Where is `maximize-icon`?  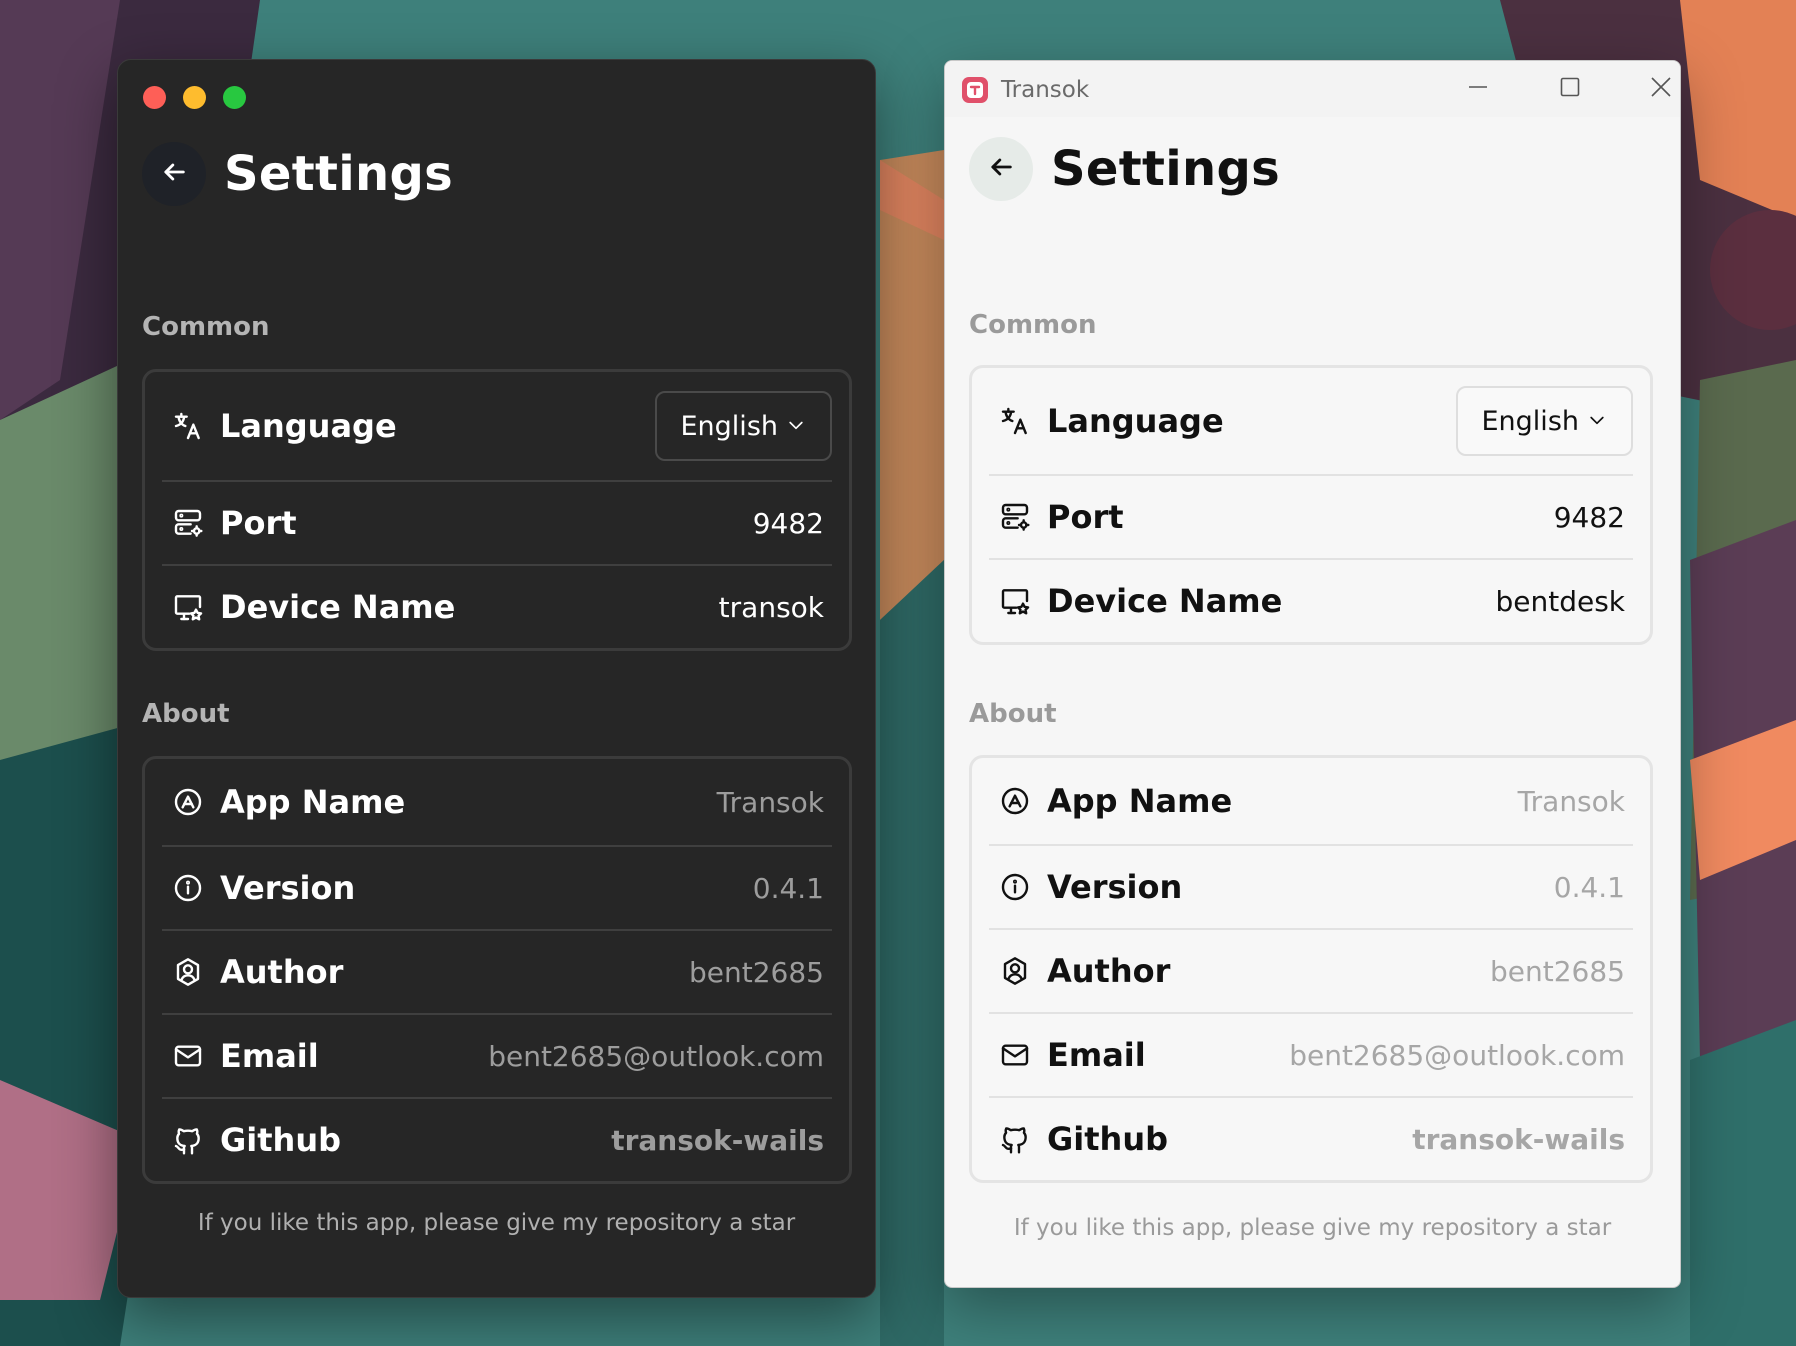 maximize-icon is located at coordinates (1570, 89).